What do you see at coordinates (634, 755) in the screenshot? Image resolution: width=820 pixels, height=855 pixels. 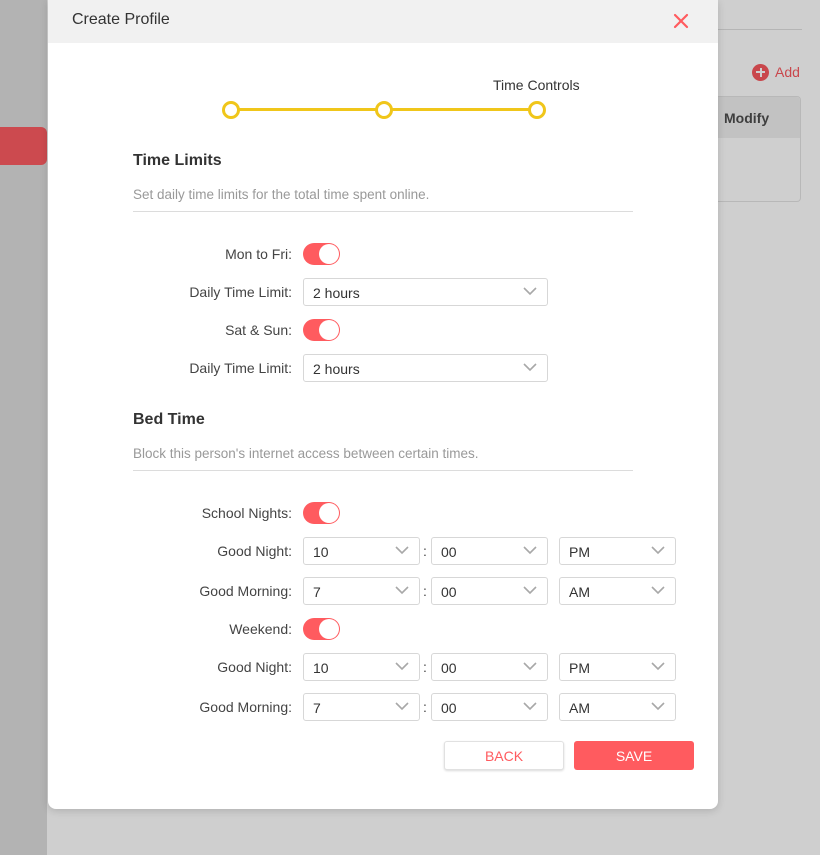 I see `save-button: SAVE` at bounding box center [634, 755].